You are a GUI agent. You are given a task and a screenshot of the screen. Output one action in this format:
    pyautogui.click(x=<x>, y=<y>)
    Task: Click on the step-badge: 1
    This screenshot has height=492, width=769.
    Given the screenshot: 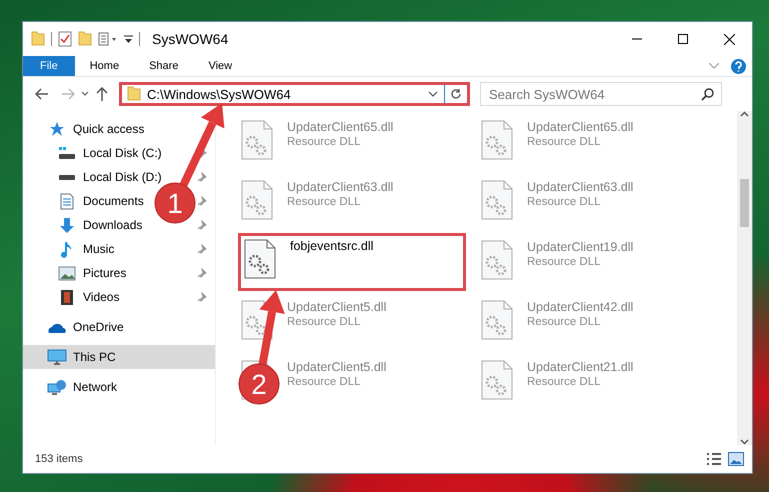 What is the action you would take?
    pyautogui.click(x=175, y=203)
    